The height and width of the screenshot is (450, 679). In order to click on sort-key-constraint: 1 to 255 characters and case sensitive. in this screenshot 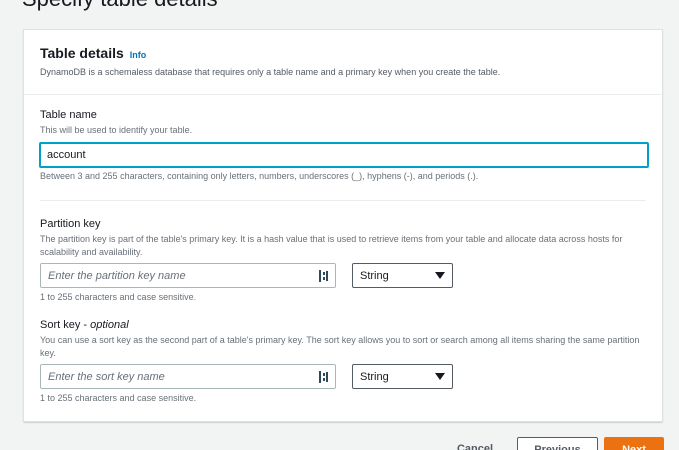, I will do `click(118, 398)`.